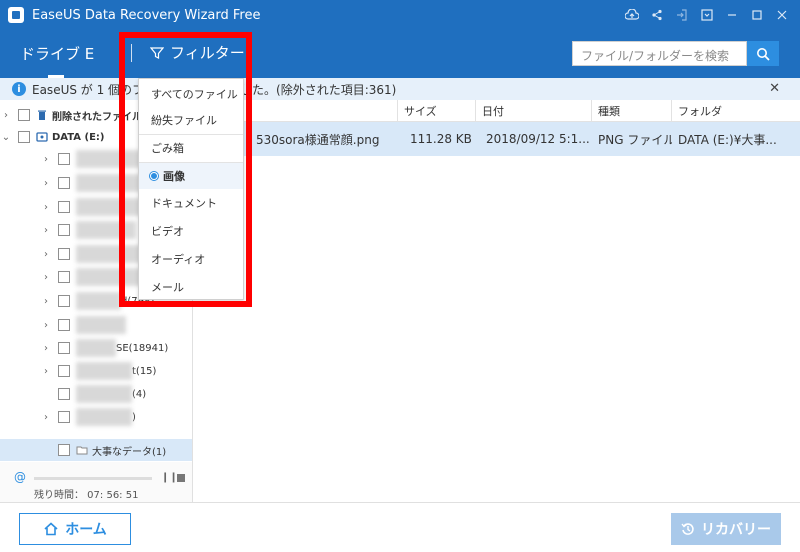 This screenshot has height=552, width=800. I want to click on tree-item: › ), so click(96, 417).